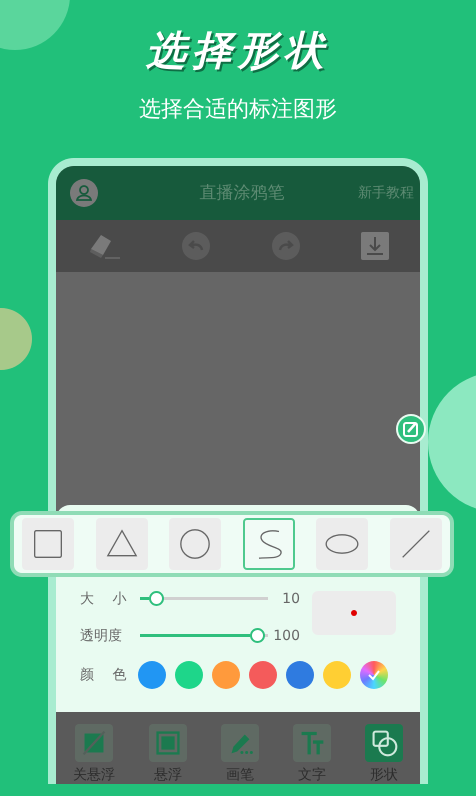 The height and width of the screenshot is (796, 476). What do you see at coordinates (104, 675) in the screenshot?
I see `color-label: 颜 色` at bounding box center [104, 675].